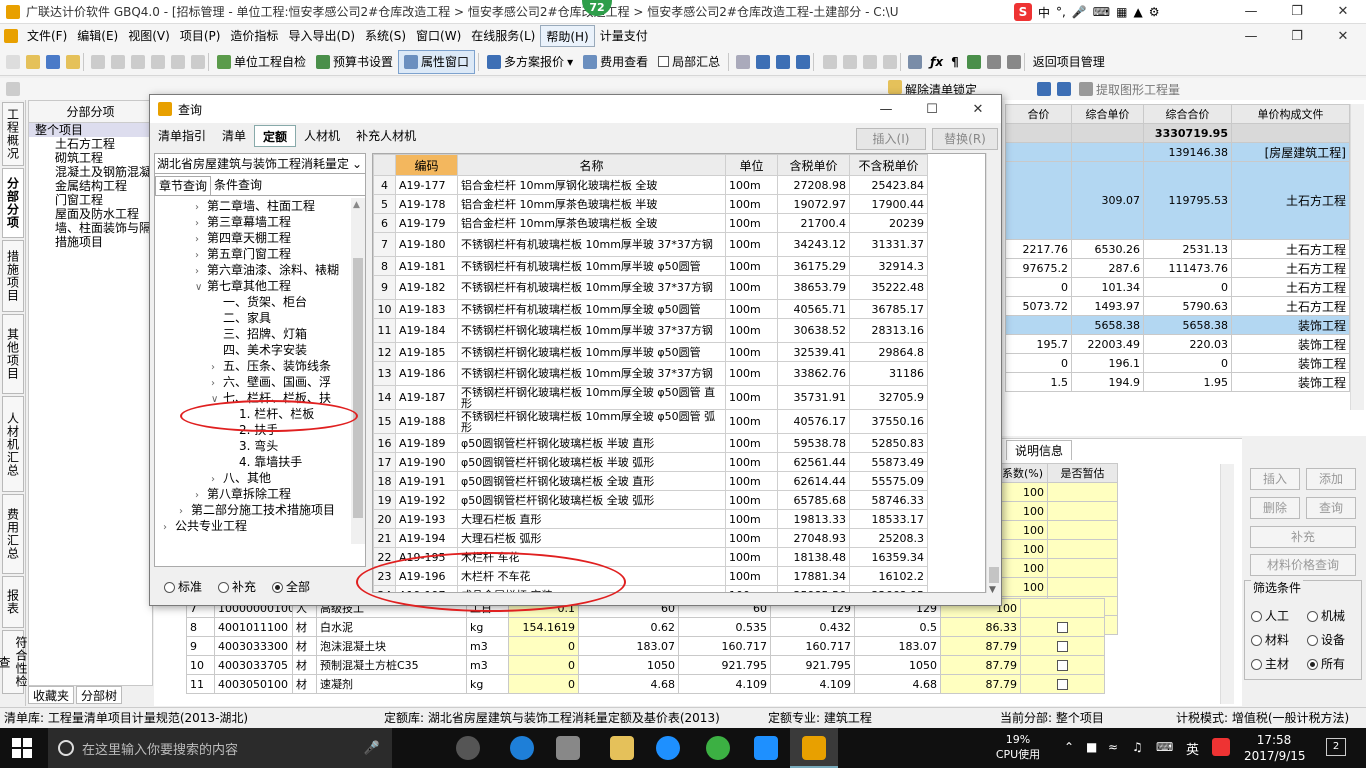 This screenshot has height=768, width=1366. What do you see at coordinates (384, 244) in the screenshot?
I see `quota-cell: 7` at bounding box center [384, 244].